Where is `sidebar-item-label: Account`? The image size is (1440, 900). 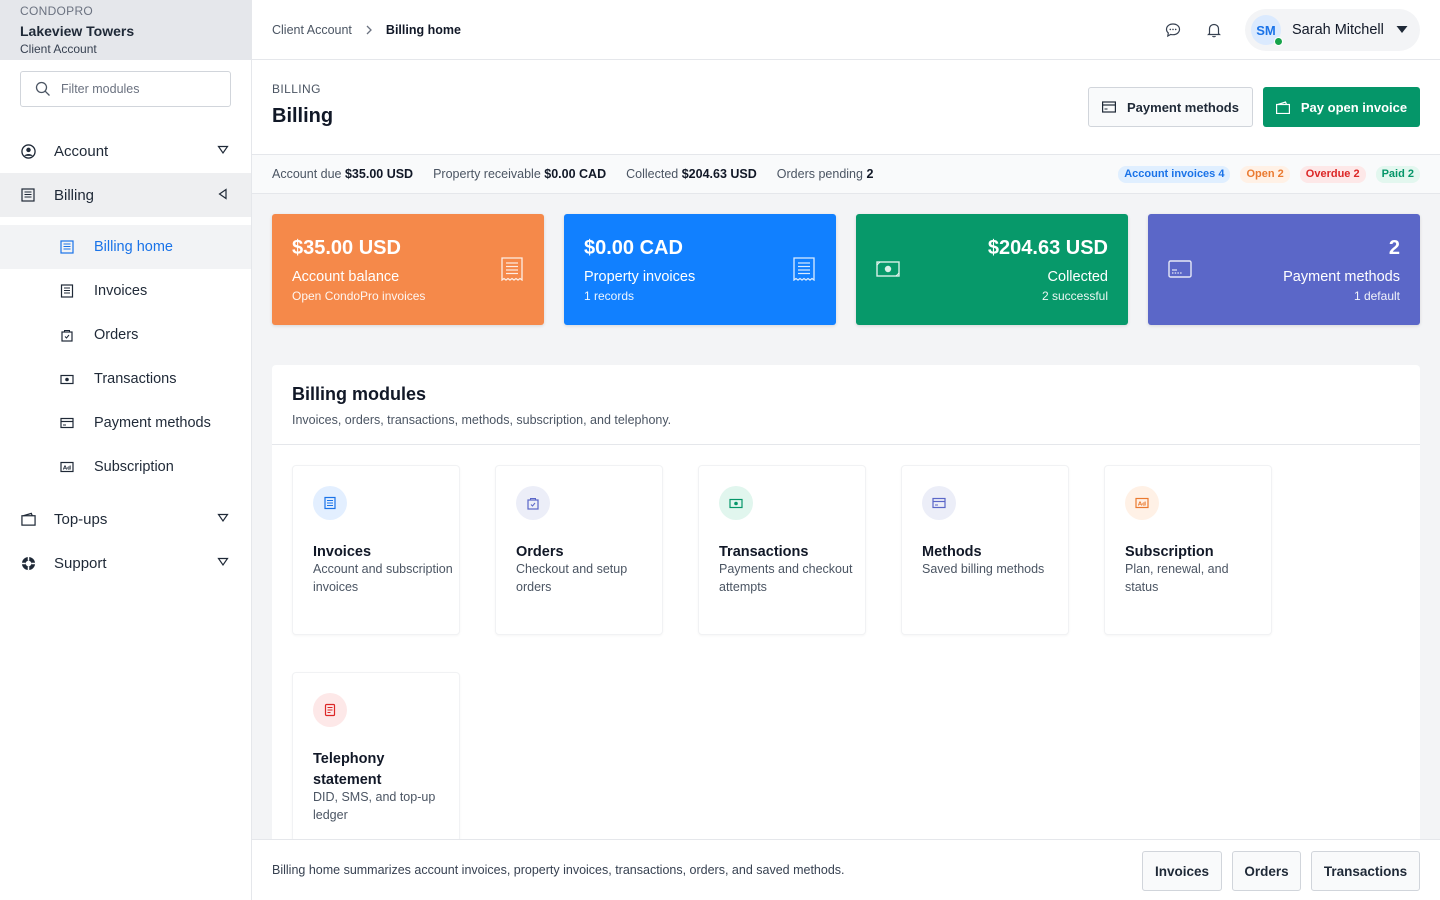 sidebar-item-label: Account is located at coordinates (81, 151).